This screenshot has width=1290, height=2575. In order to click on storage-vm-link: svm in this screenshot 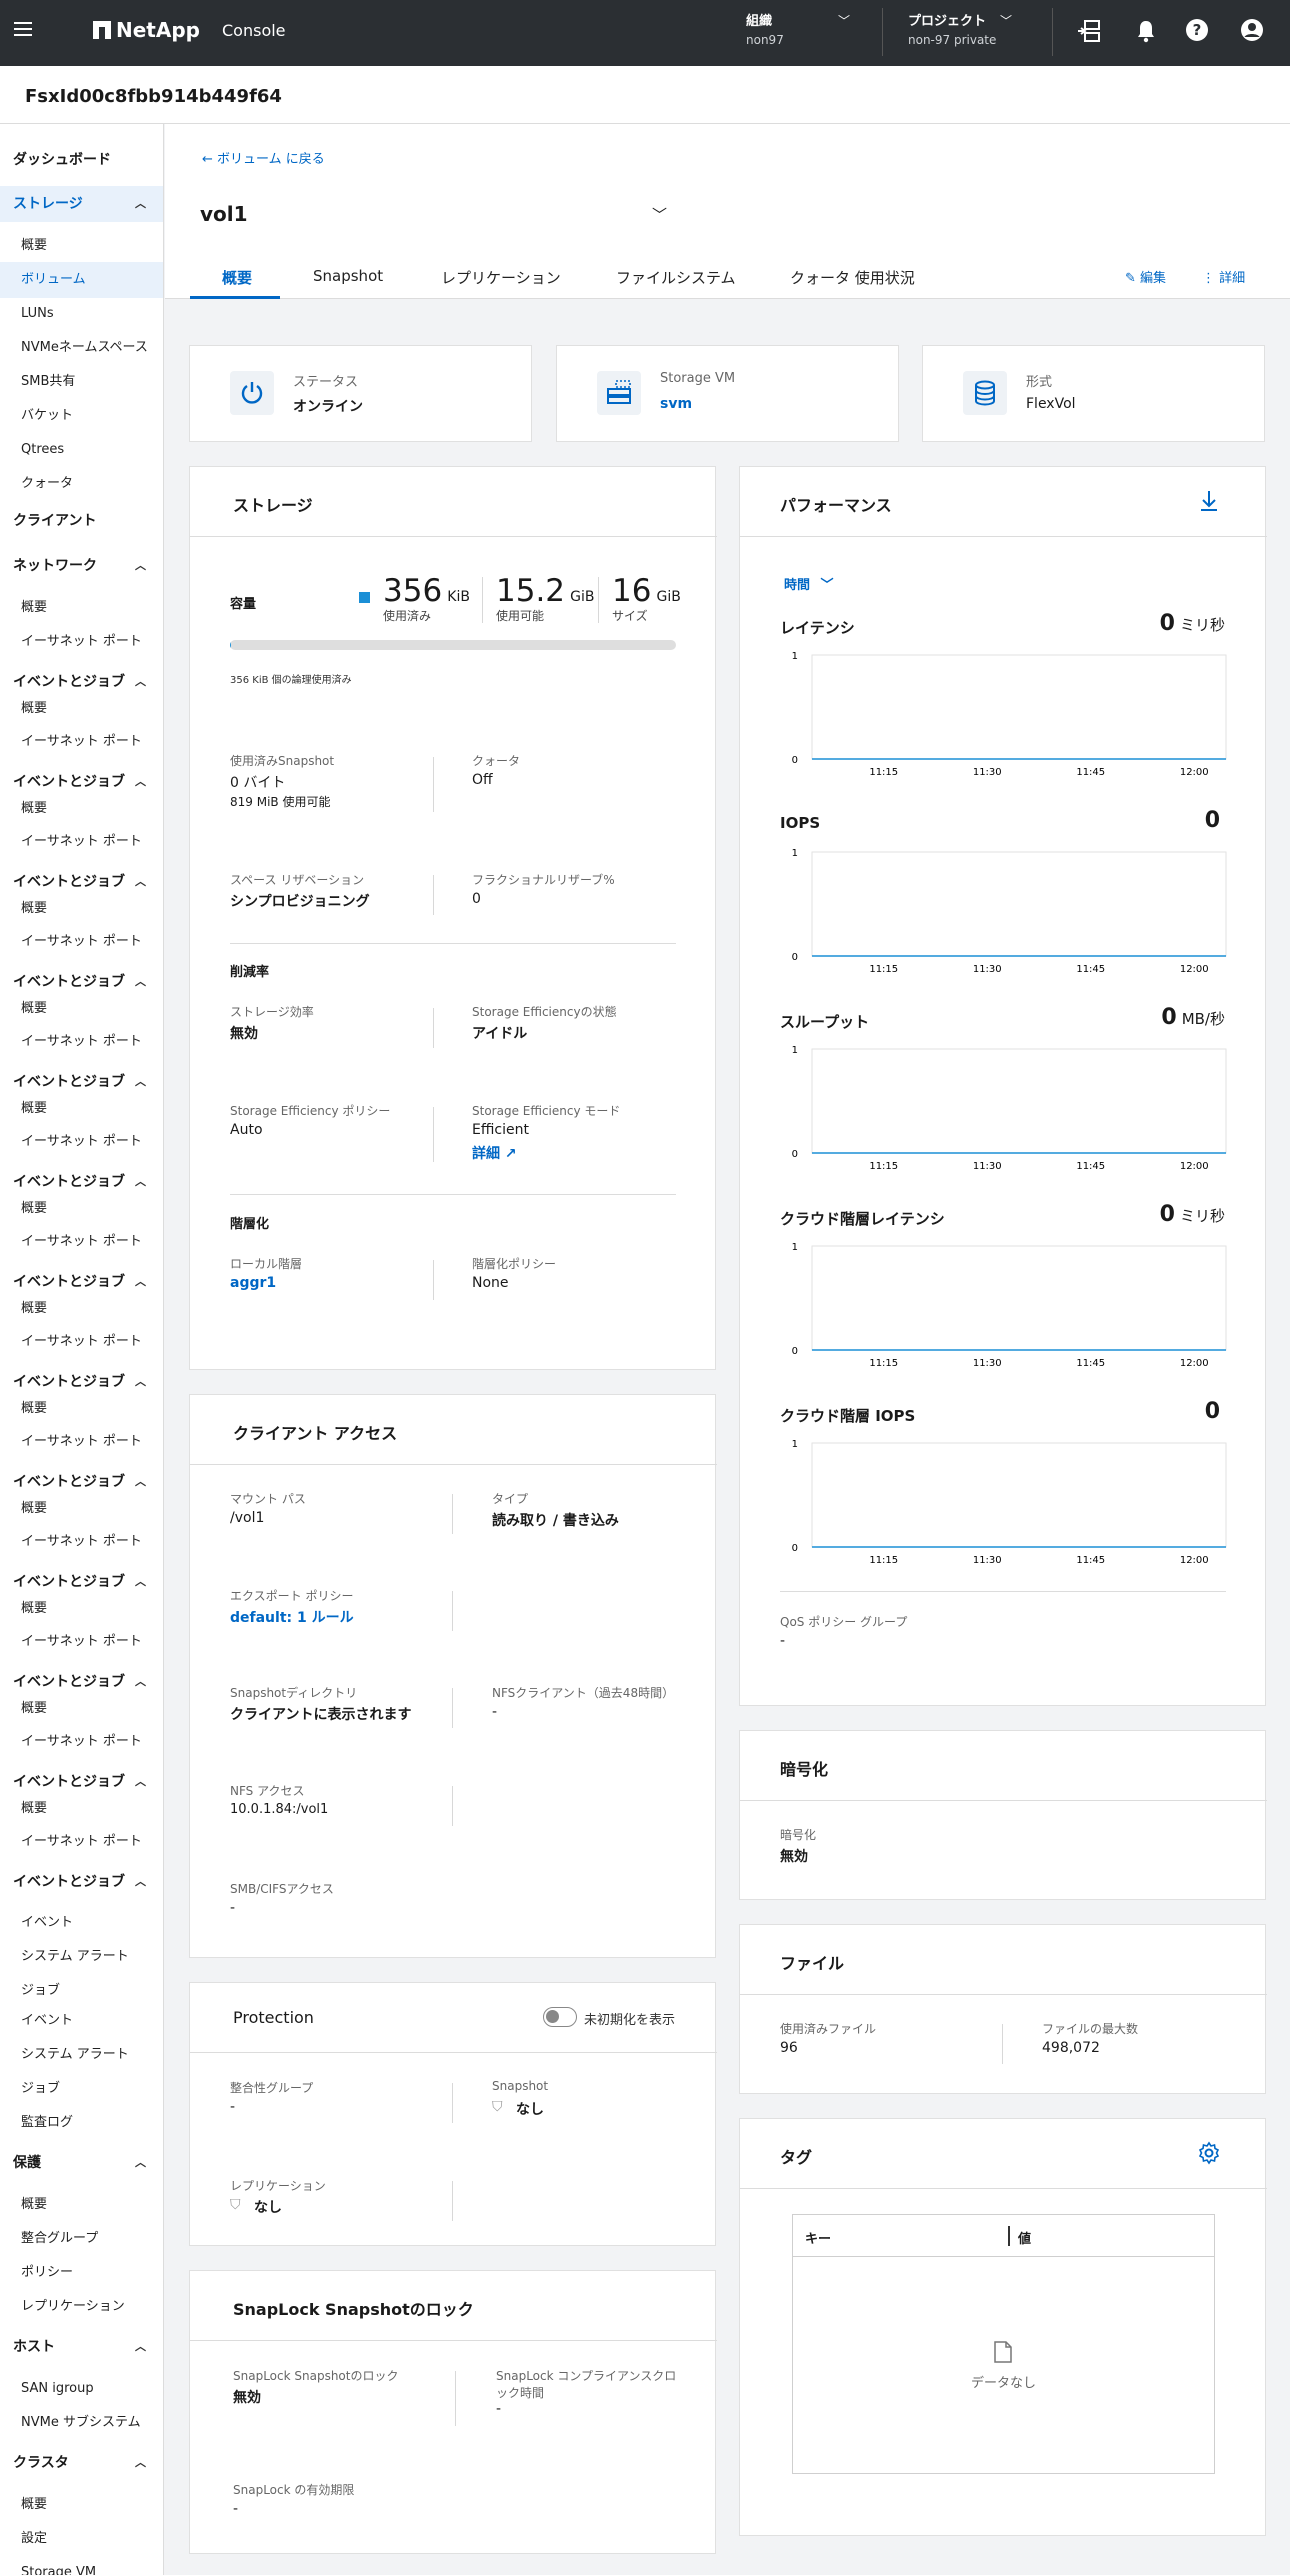, I will do `click(676, 404)`.